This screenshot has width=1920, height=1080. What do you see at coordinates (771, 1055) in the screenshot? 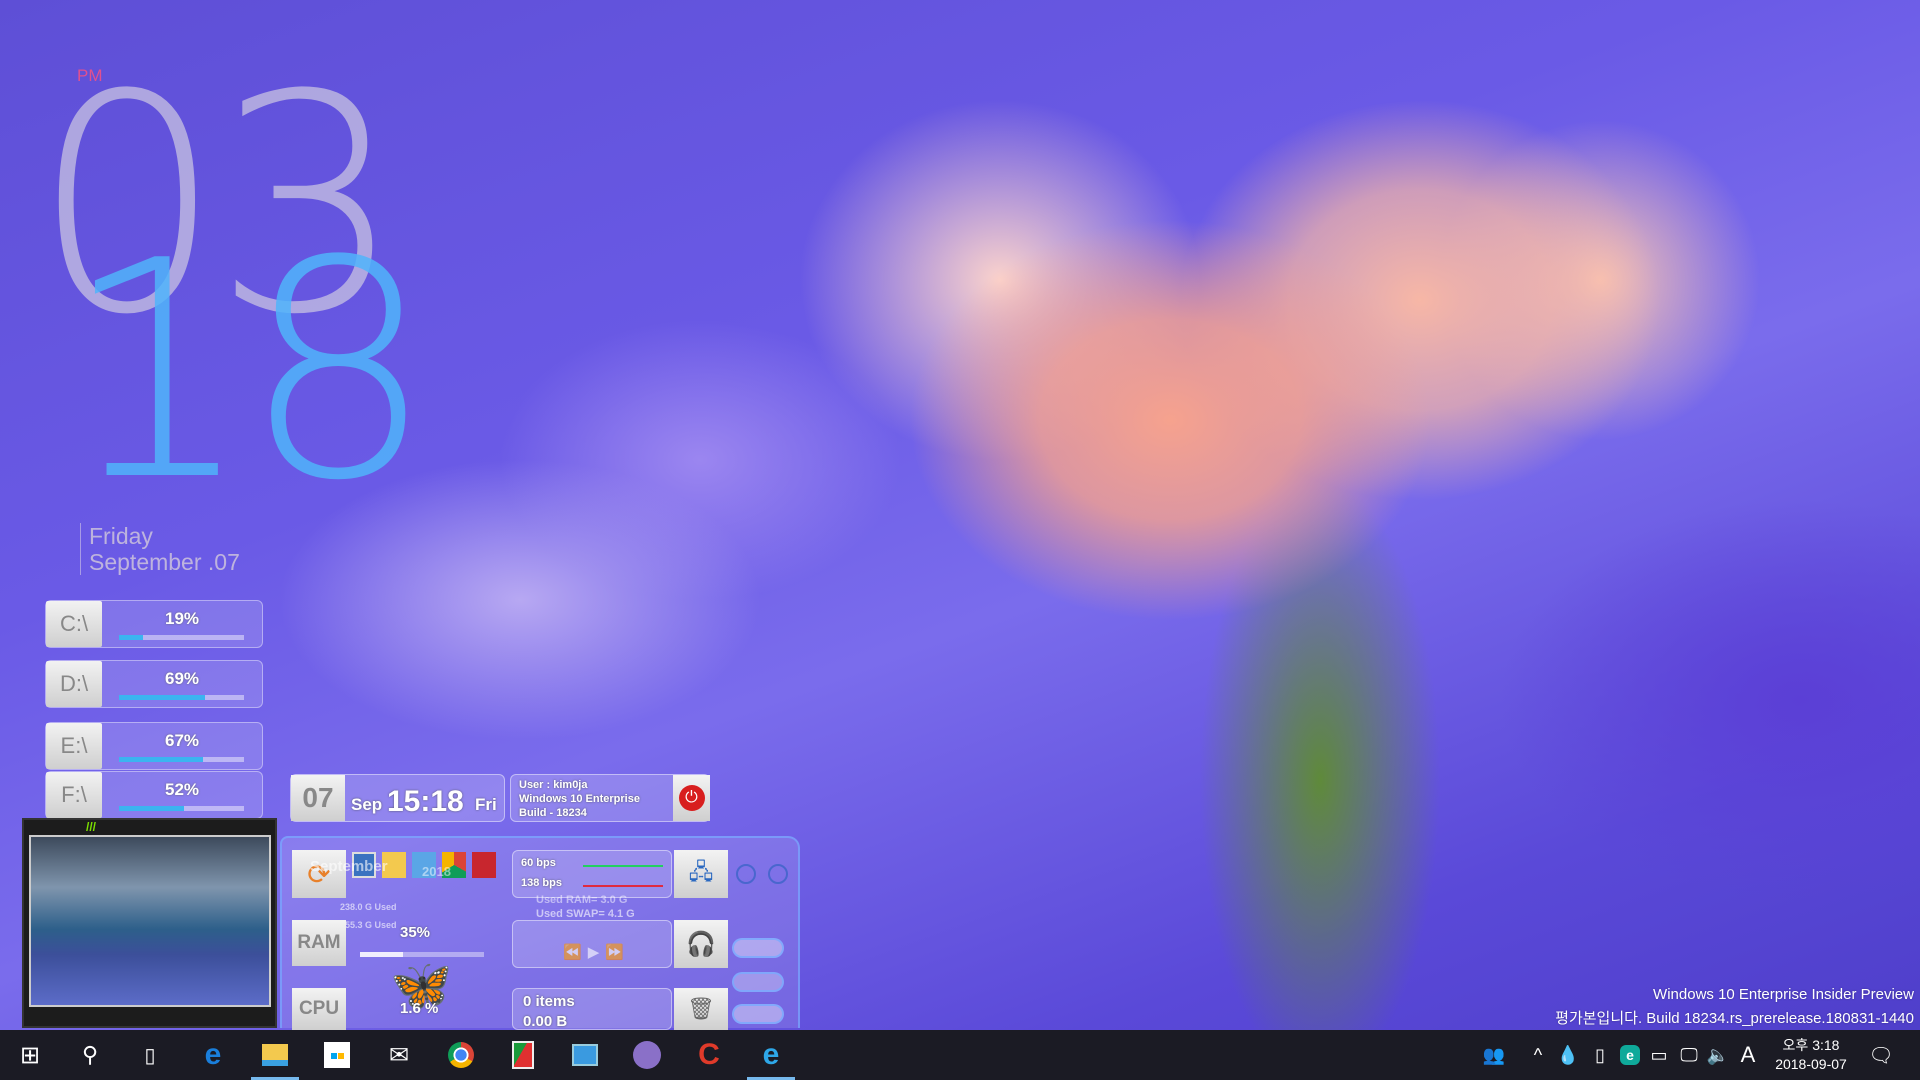
I see `internet-explorer-icon: e` at bounding box center [771, 1055].